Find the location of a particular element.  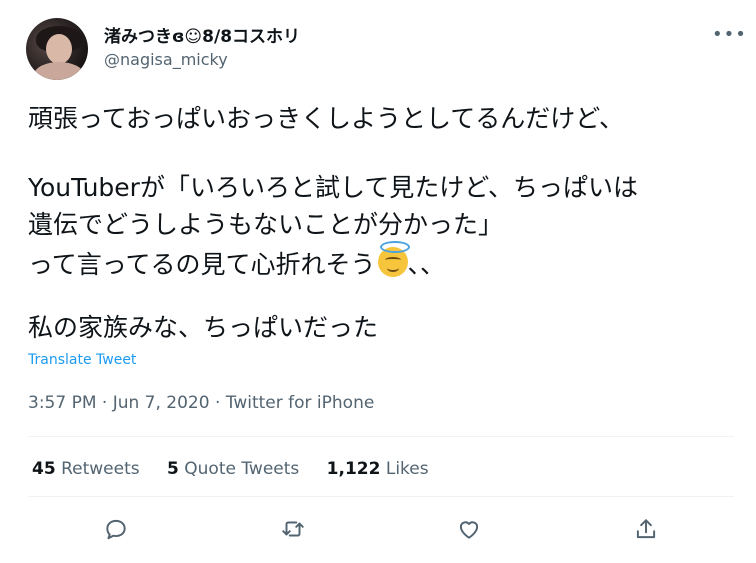

reply-icon is located at coordinates (116, 529).